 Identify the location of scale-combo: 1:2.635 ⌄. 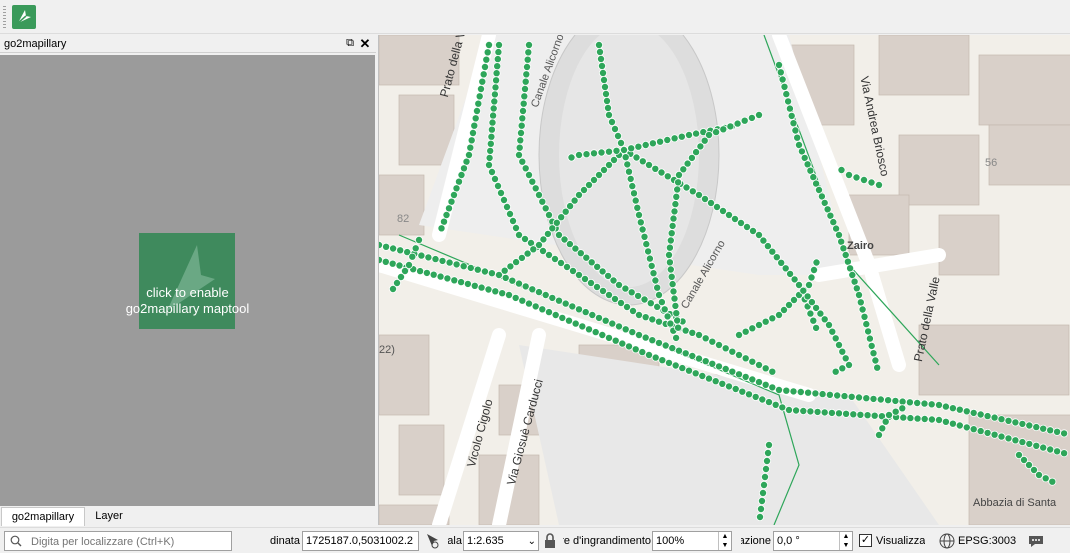
(501, 541).